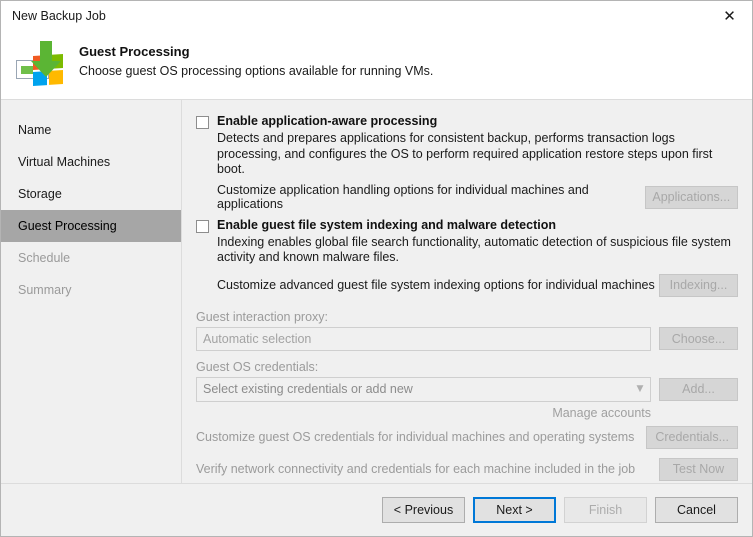  I want to click on title-bar: New Backup Job ✕, so click(376, 16).